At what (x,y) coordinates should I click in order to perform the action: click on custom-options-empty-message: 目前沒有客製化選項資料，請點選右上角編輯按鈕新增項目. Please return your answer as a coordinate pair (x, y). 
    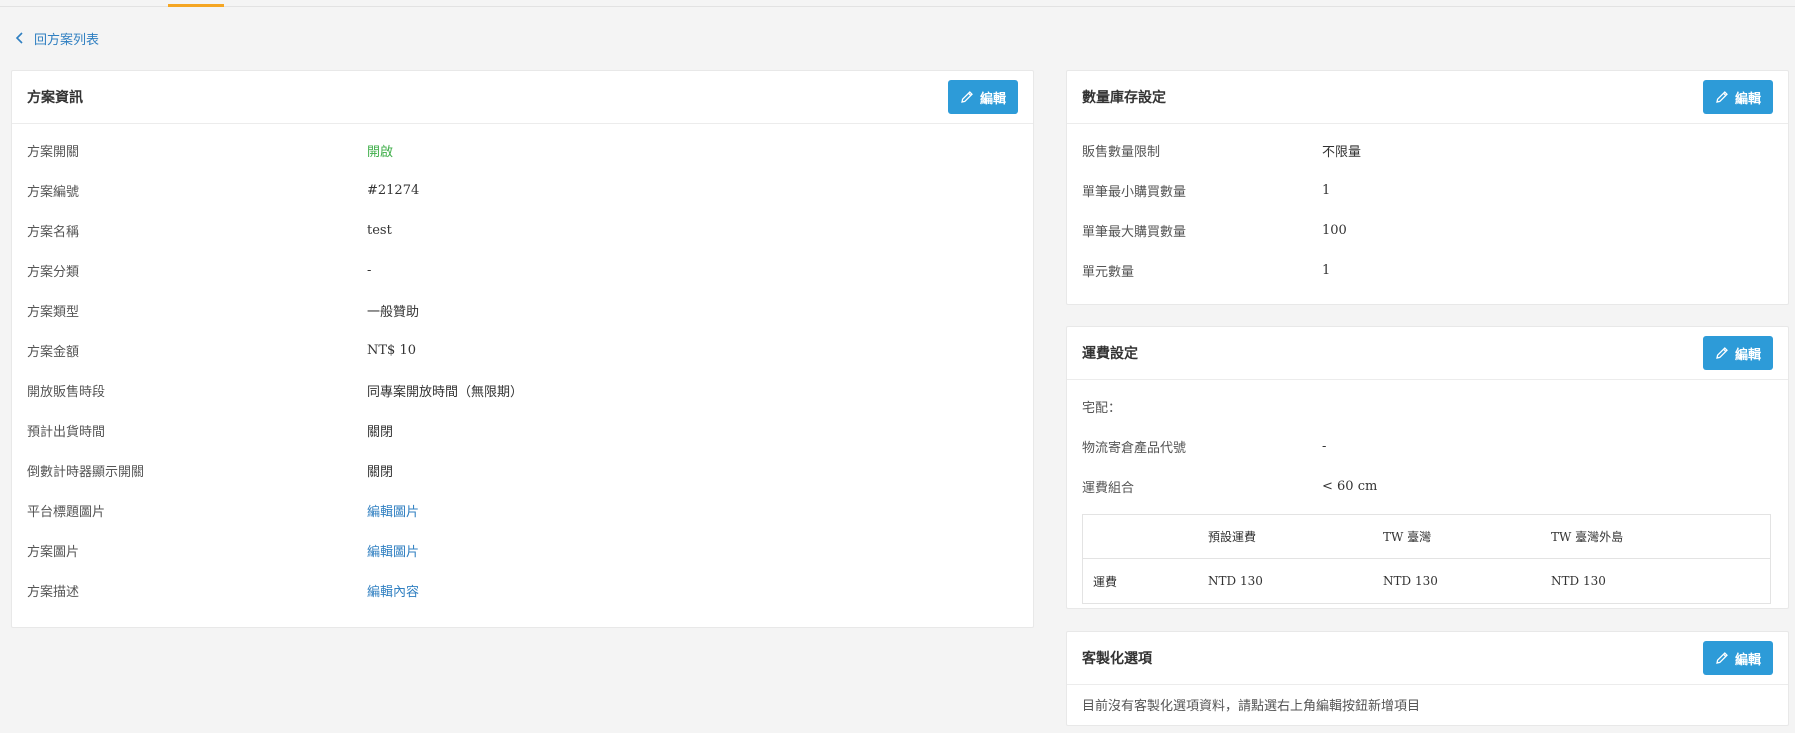
    Looking at the image, I should click on (1251, 706).